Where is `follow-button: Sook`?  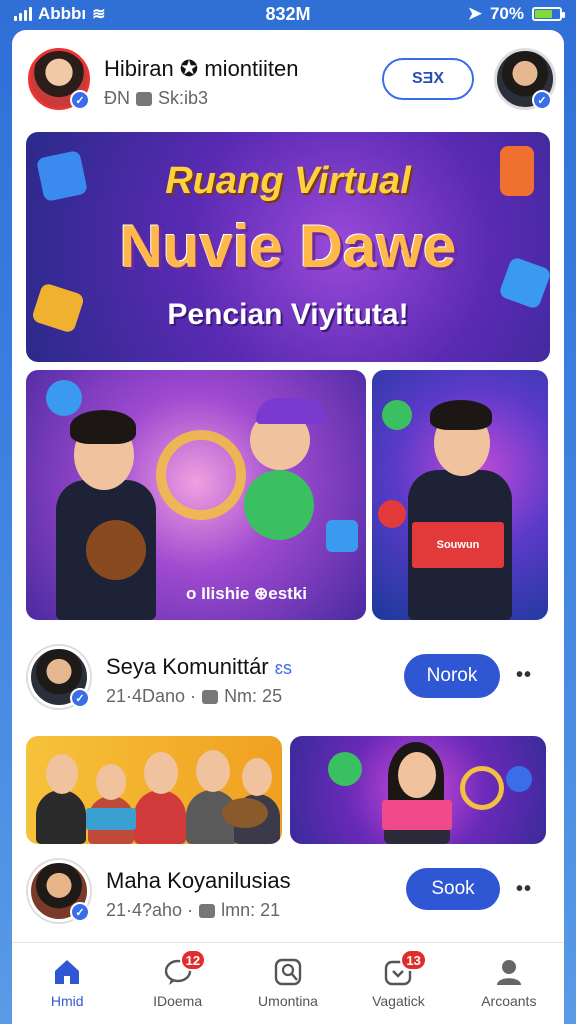 follow-button: Sook is located at coordinates (453, 889).